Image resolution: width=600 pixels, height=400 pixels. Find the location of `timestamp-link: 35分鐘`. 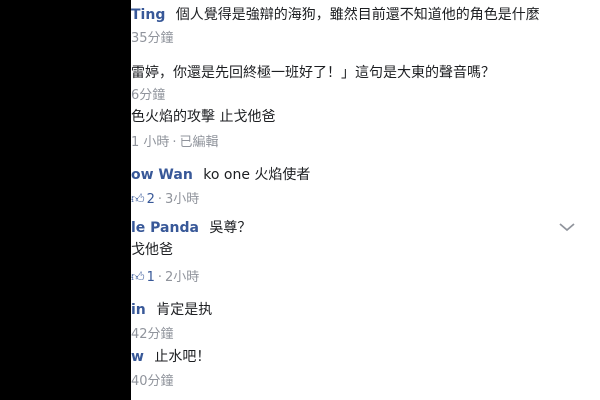

timestamp-link: 35分鐘 is located at coordinates (152, 38).